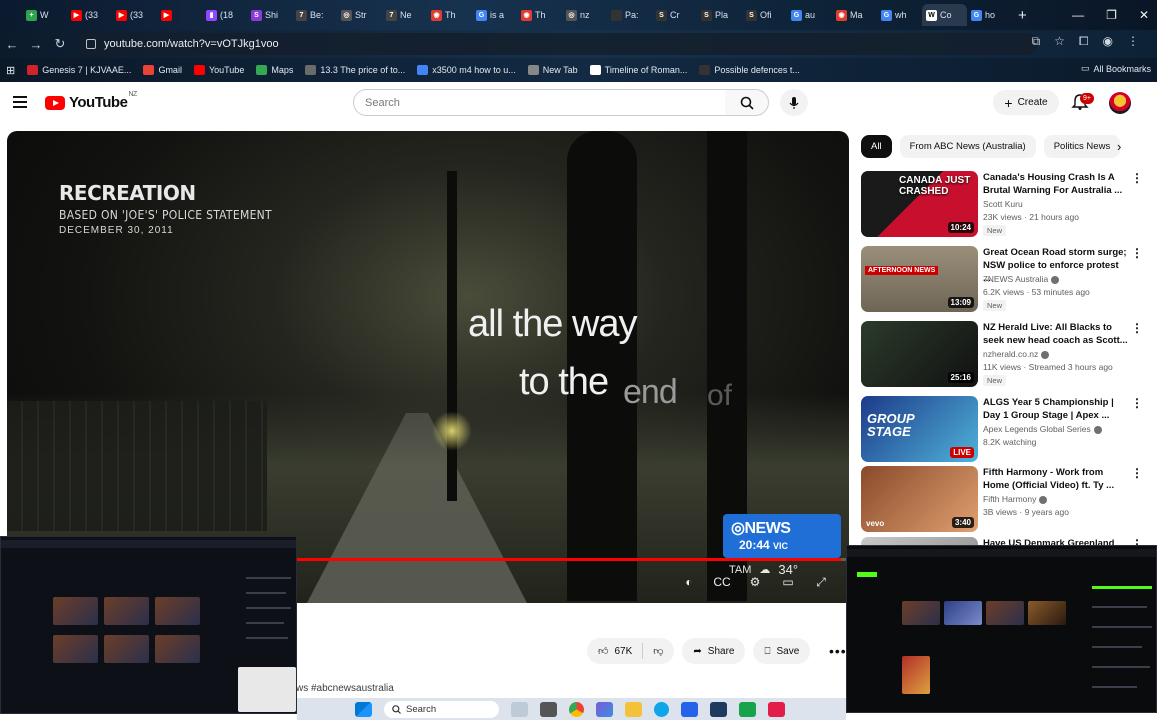 This screenshot has width=1157, height=720. What do you see at coordinates (944, 15) in the screenshot?
I see `browser-tab: W Co` at bounding box center [944, 15].